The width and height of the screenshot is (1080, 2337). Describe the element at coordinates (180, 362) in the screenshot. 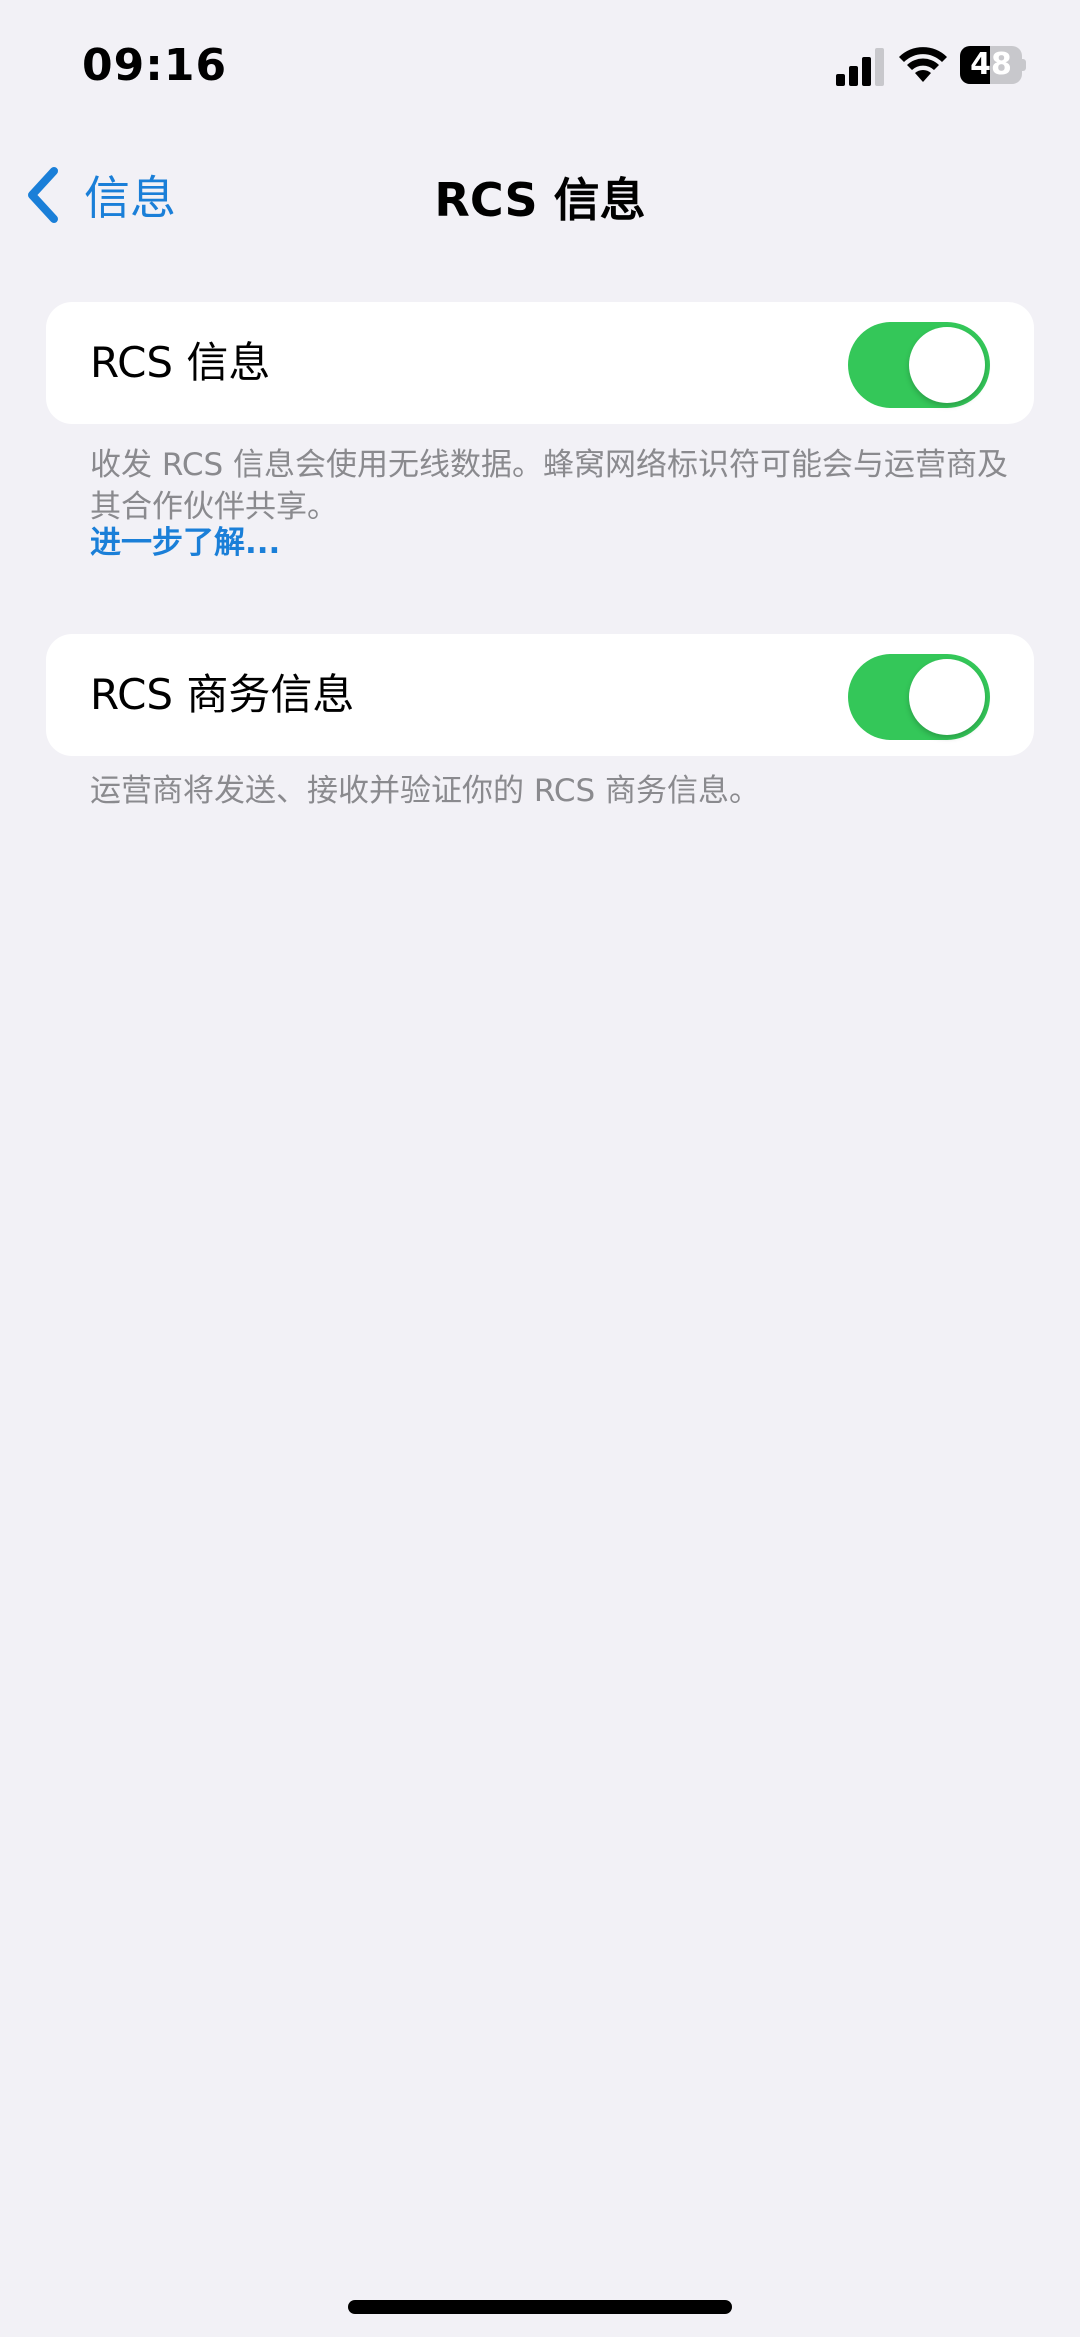

I see `rcs-messaging-label: RCS 信息` at that location.